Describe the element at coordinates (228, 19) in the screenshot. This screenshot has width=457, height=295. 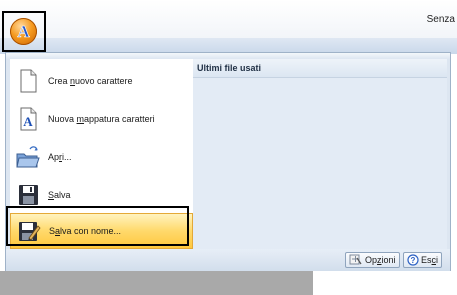
I see `title-bar: Senza` at that location.